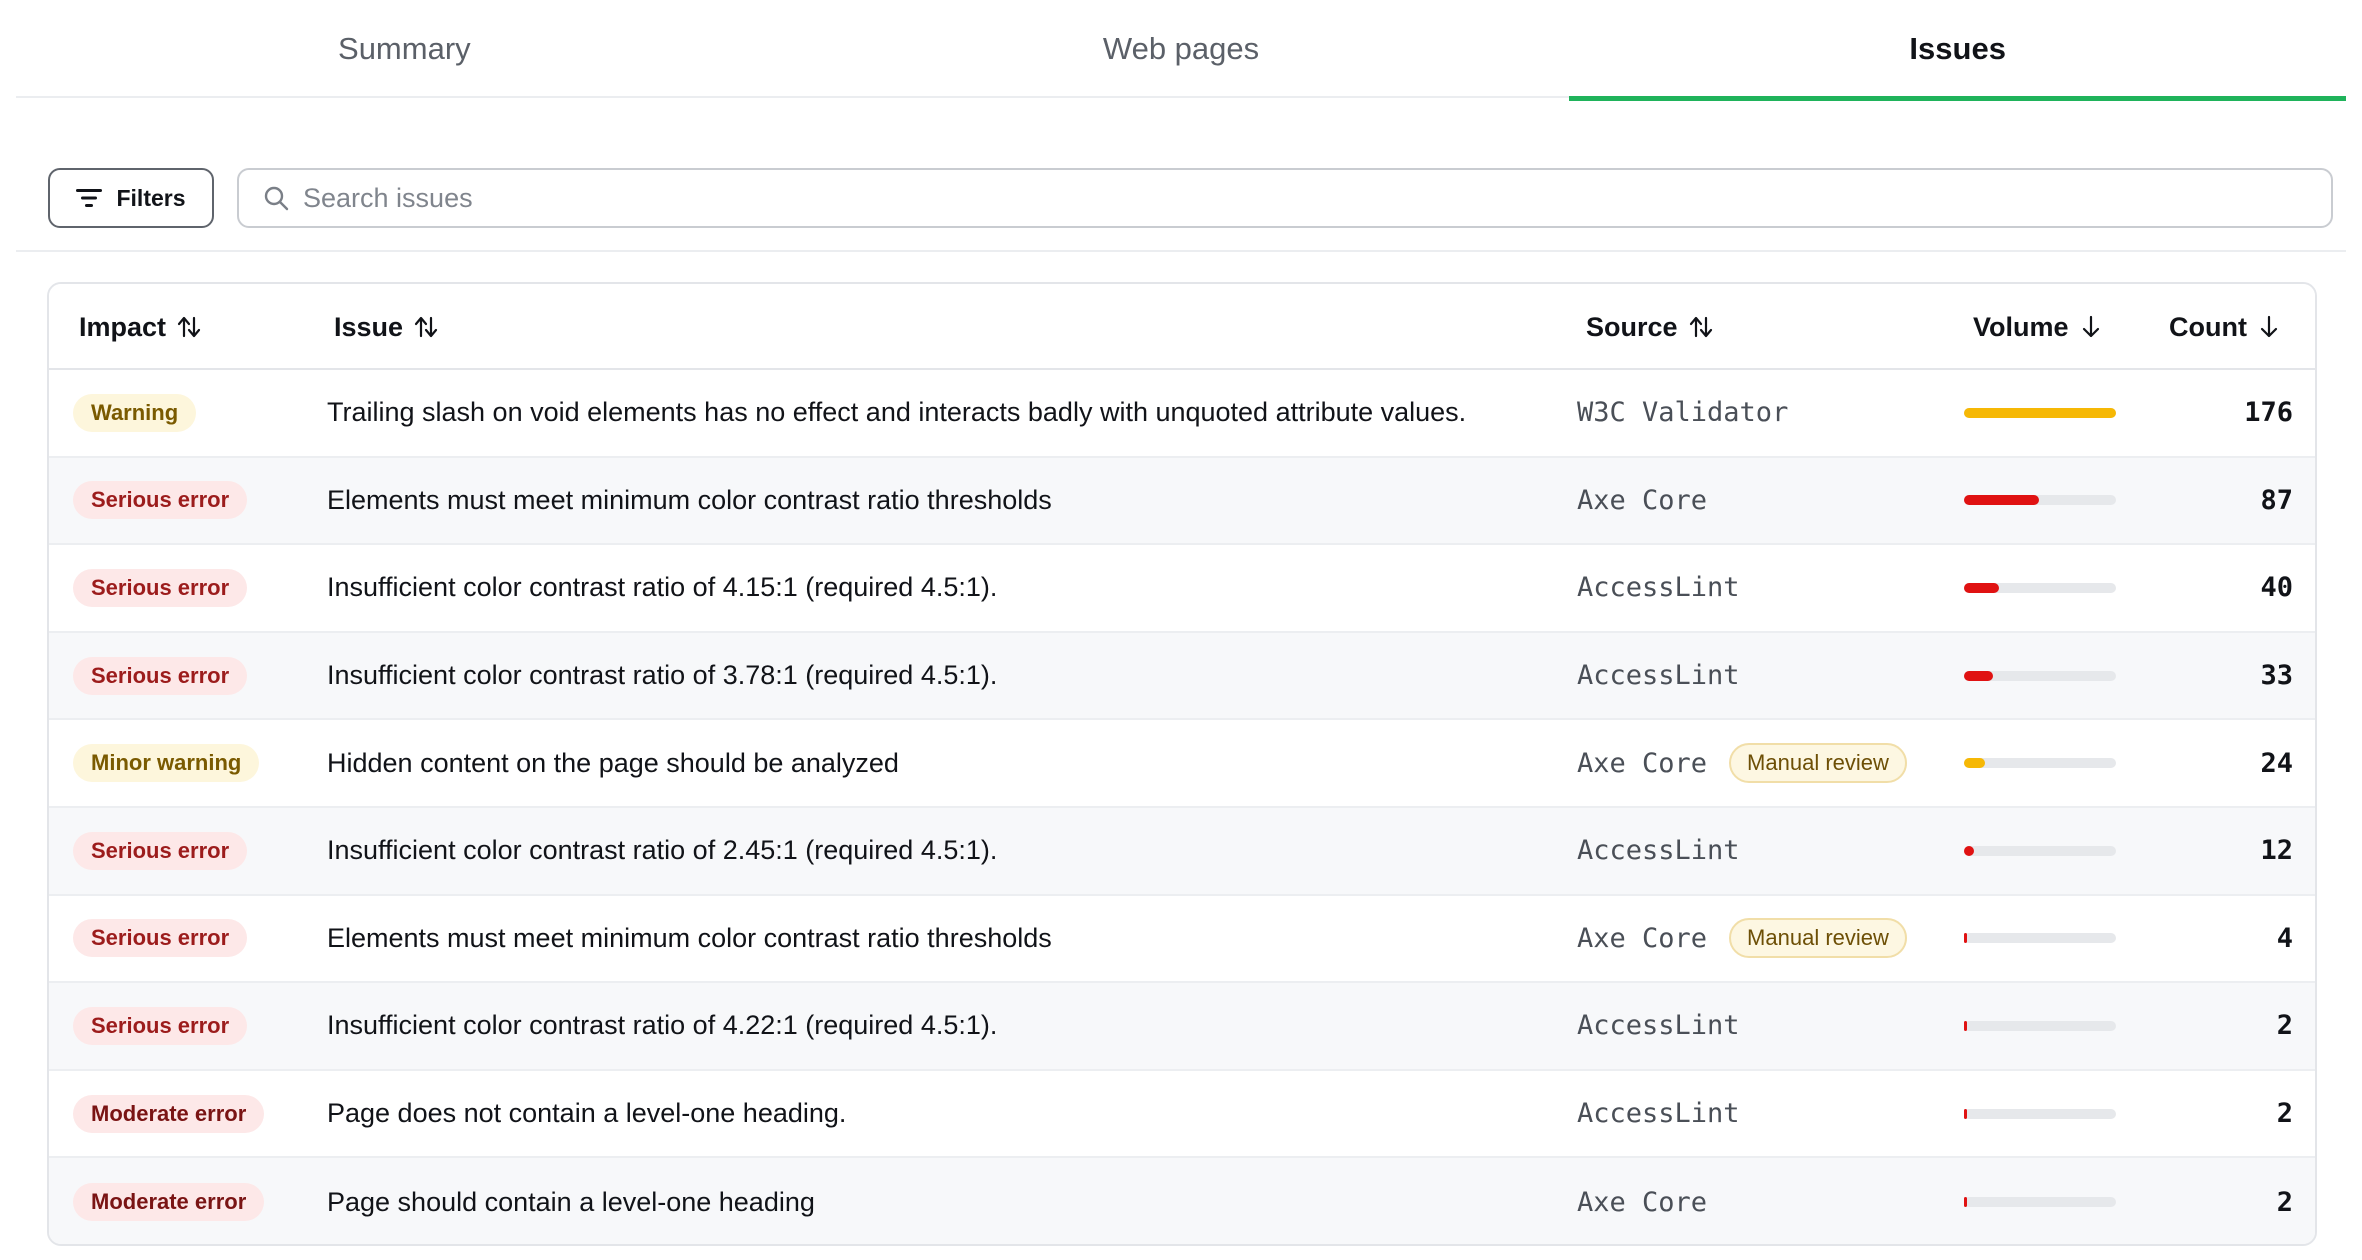 Image resolution: width=2362 pixels, height=1260 pixels. I want to click on tab-web-pages: Web pages, so click(1181, 49).